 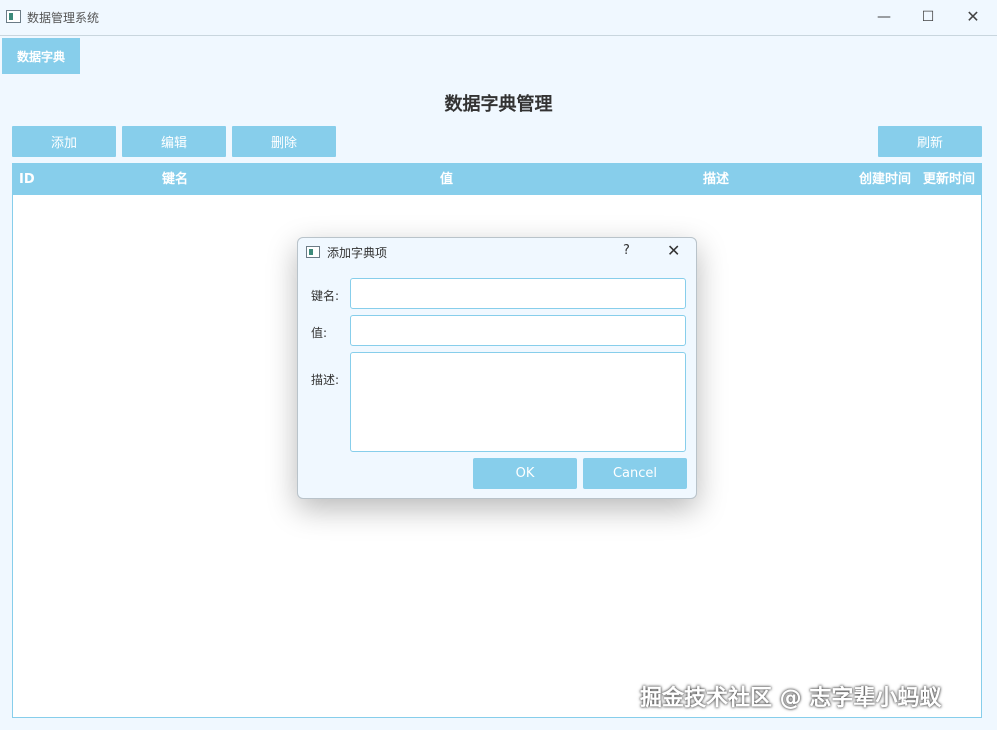 What do you see at coordinates (27, 179) in the screenshot?
I see `column-header-id: ID` at bounding box center [27, 179].